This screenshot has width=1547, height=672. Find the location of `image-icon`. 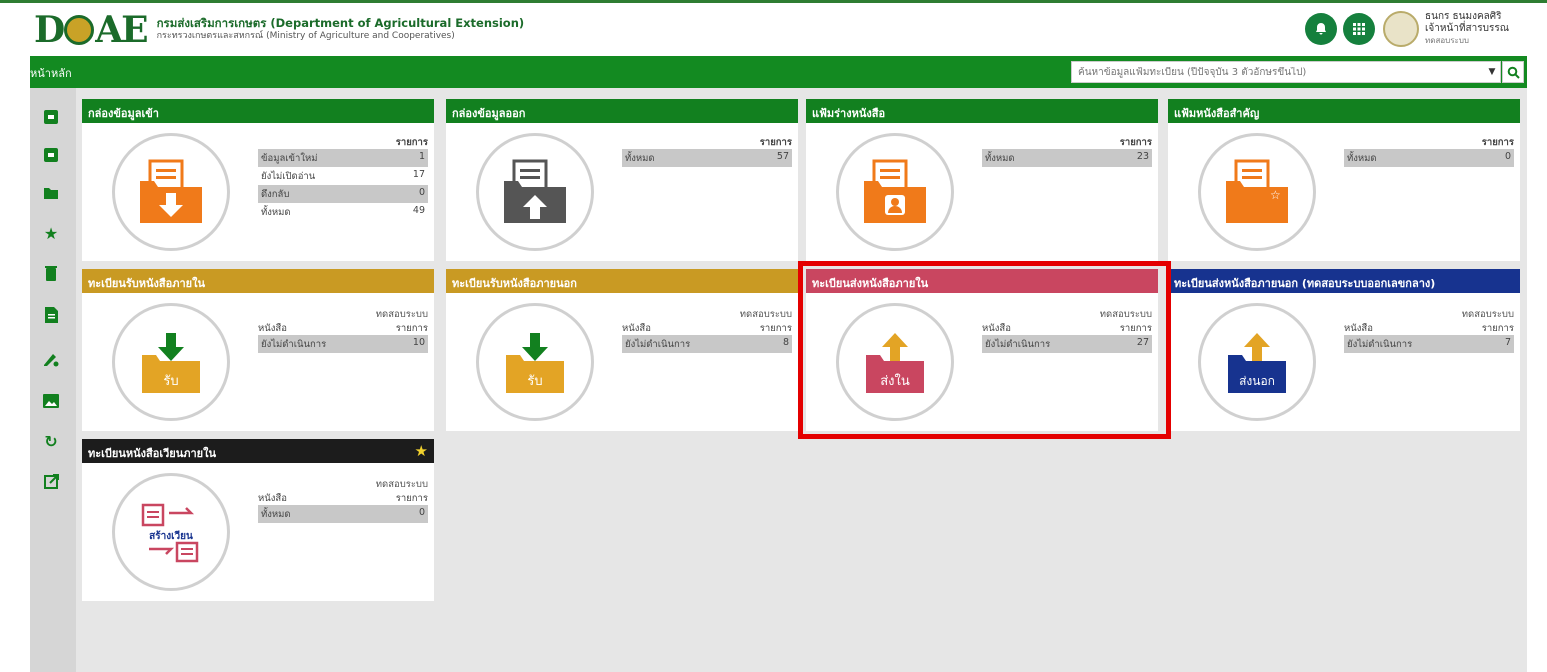

image-icon is located at coordinates (51, 401).